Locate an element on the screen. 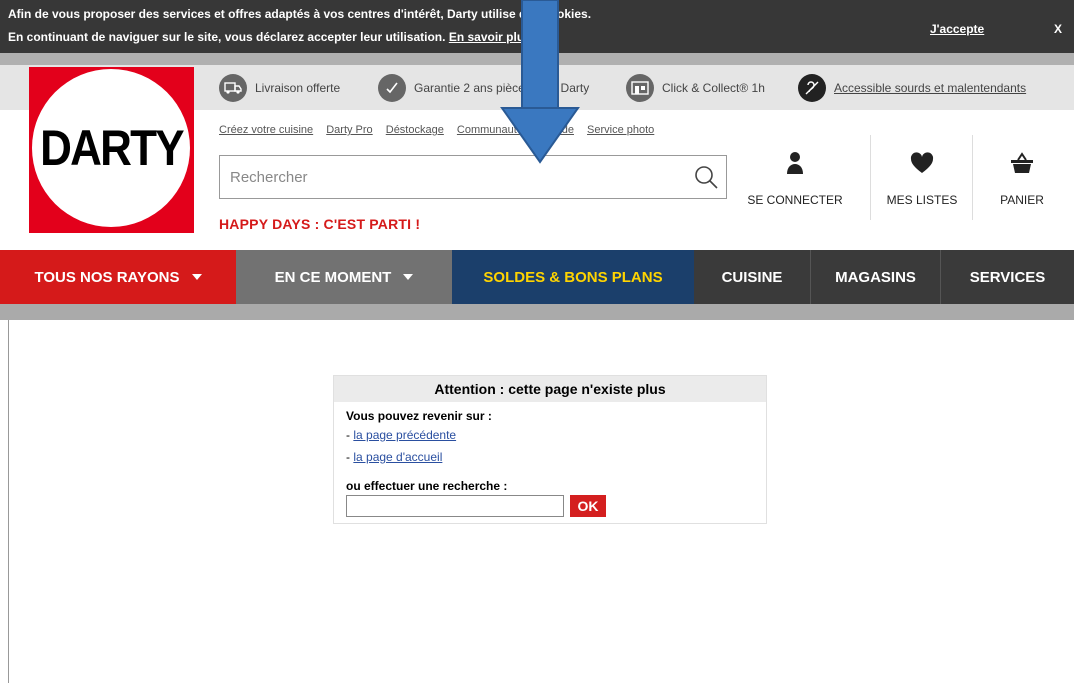  truck-icon is located at coordinates (233, 88).